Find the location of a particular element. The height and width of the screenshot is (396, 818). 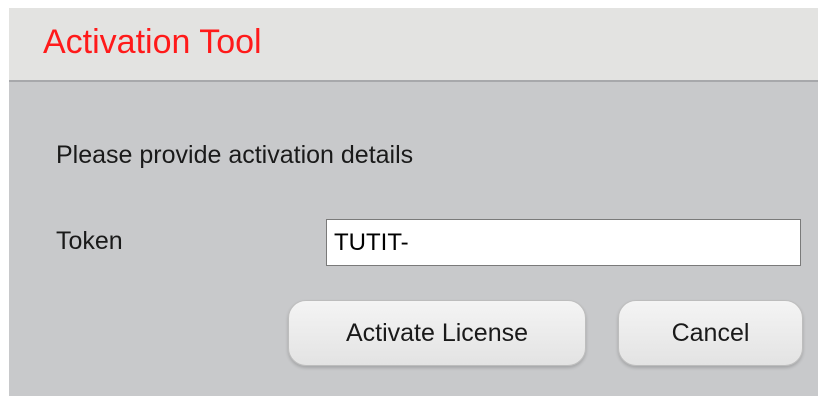

token-label: Token is located at coordinates (89, 241).